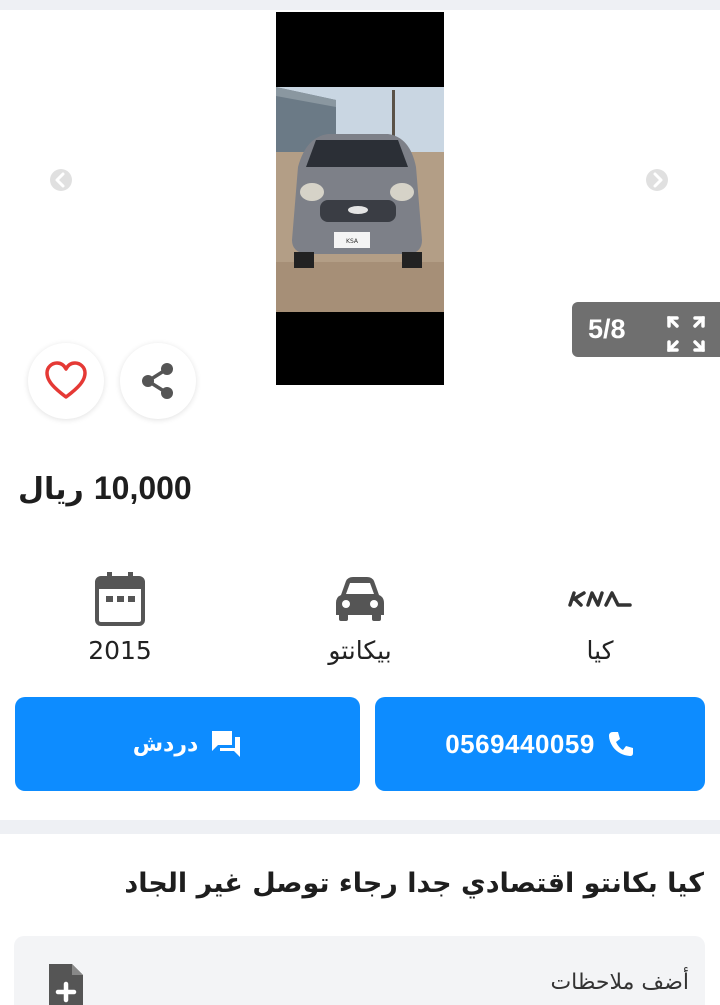 This screenshot has width=720, height=1005. I want to click on next-image-button, so click(657, 180).